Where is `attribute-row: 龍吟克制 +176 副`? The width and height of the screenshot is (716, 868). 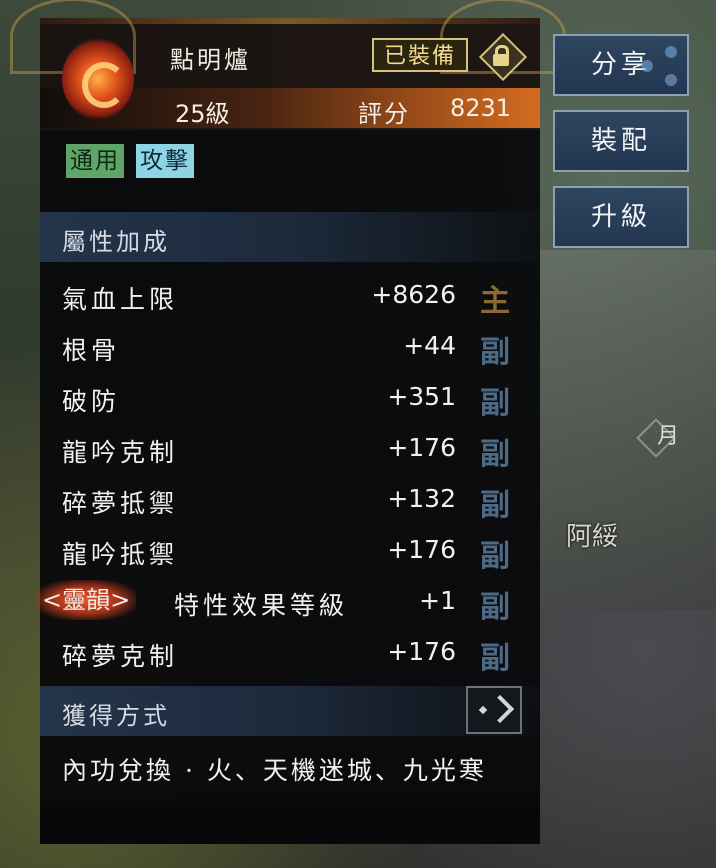 attribute-row: 龍吟克制 +176 副 is located at coordinates (290, 448).